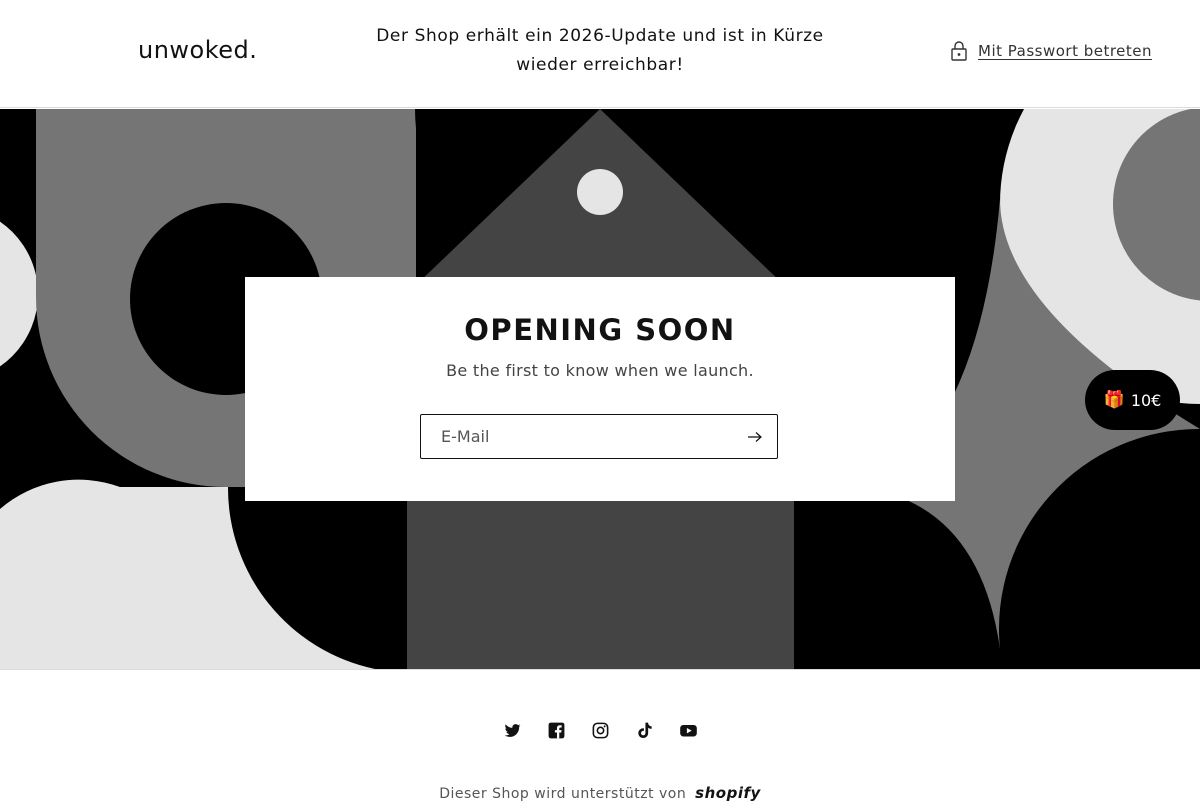  I want to click on youtube-link, so click(688, 730).